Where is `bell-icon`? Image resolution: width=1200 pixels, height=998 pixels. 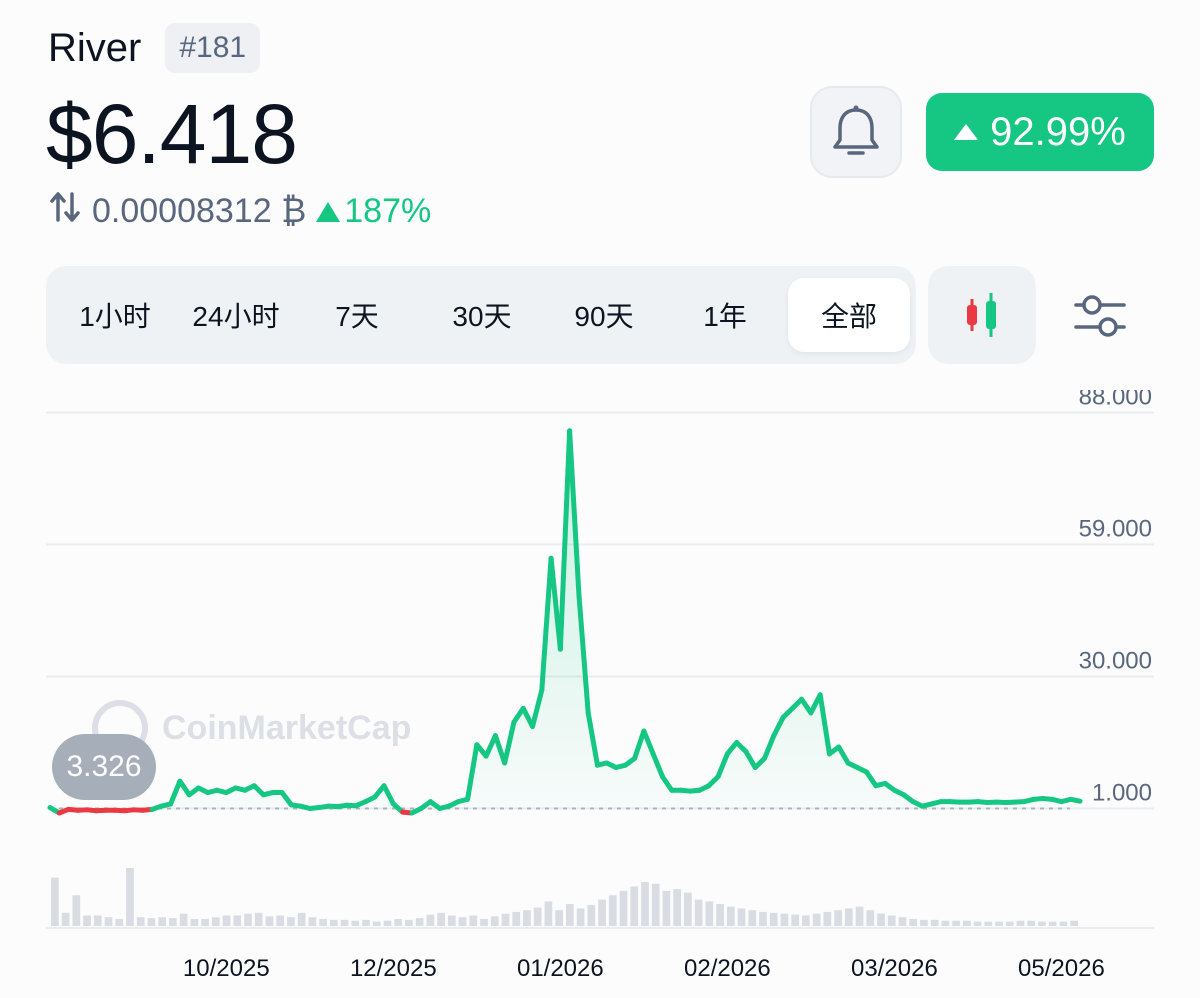
bell-icon is located at coordinates (856, 130).